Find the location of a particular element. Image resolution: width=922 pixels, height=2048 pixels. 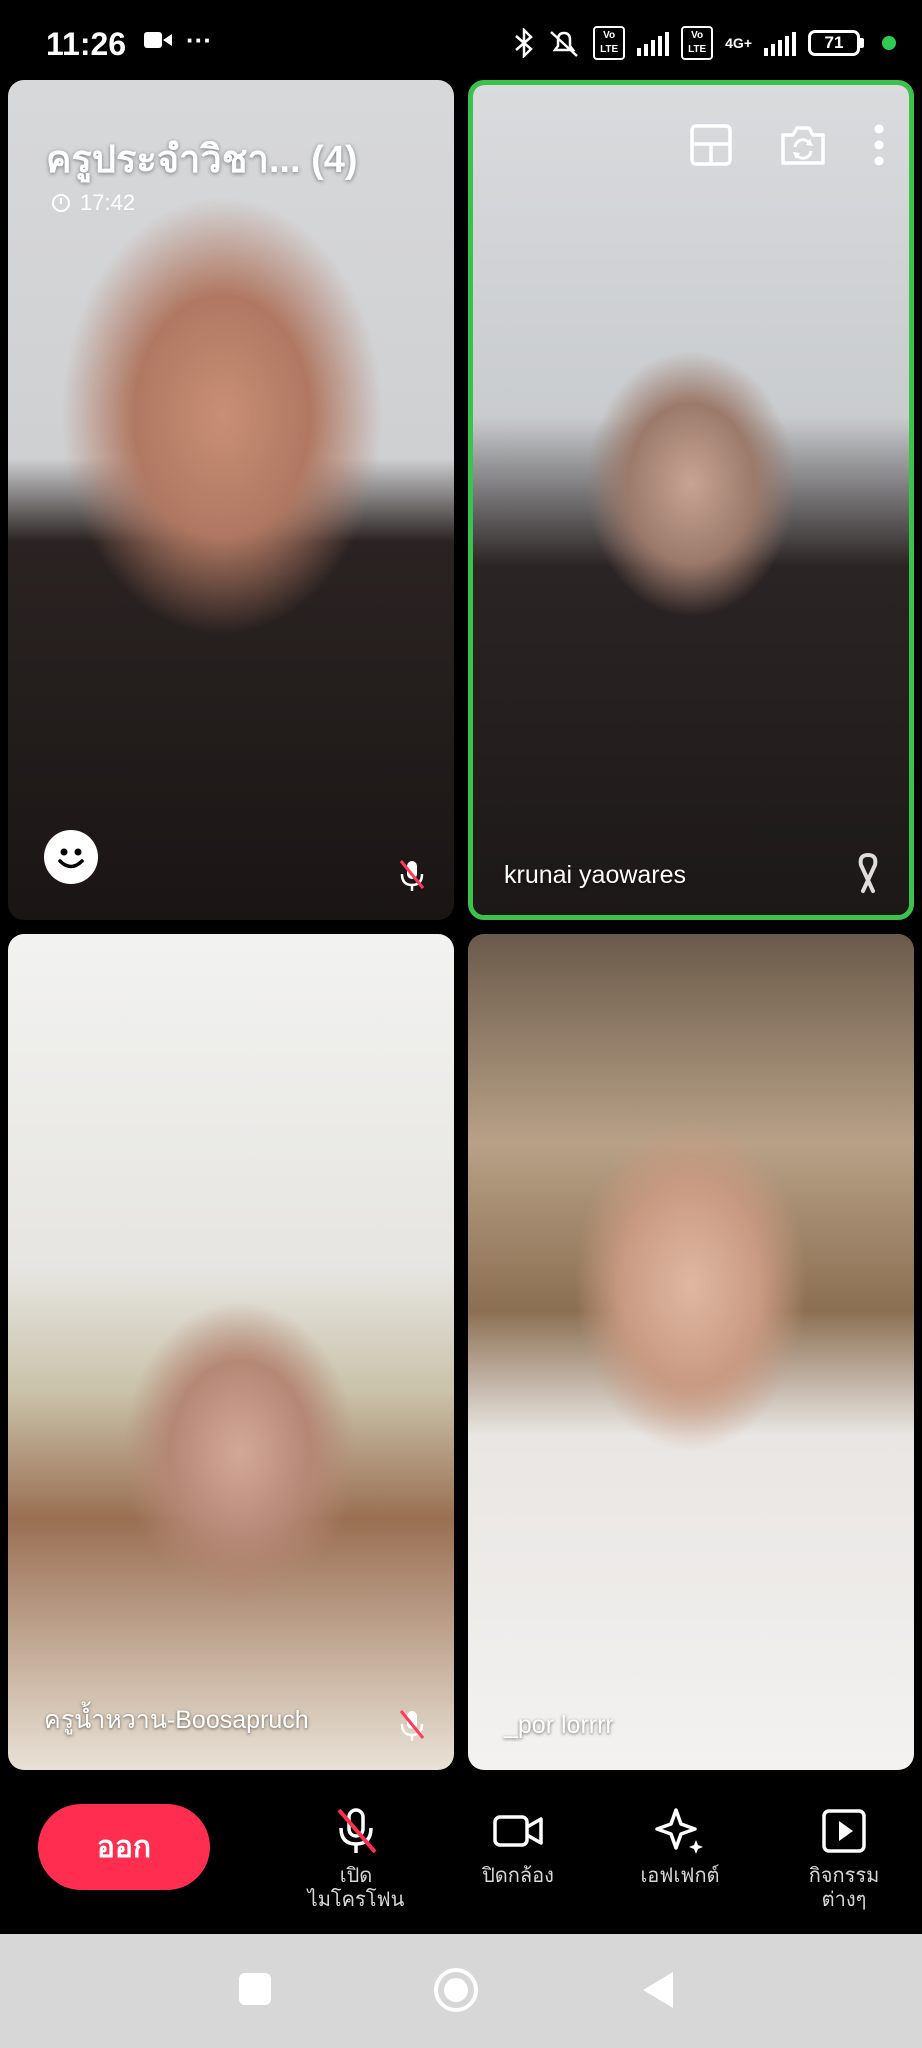

play-box-icon is located at coordinates (844, 1831).